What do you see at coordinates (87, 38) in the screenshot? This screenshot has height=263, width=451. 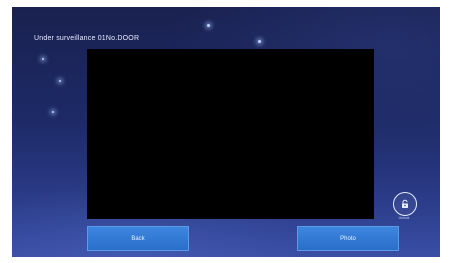 I see `surveillance-title: Under surveillance 01No.DOOR` at bounding box center [87, 38].